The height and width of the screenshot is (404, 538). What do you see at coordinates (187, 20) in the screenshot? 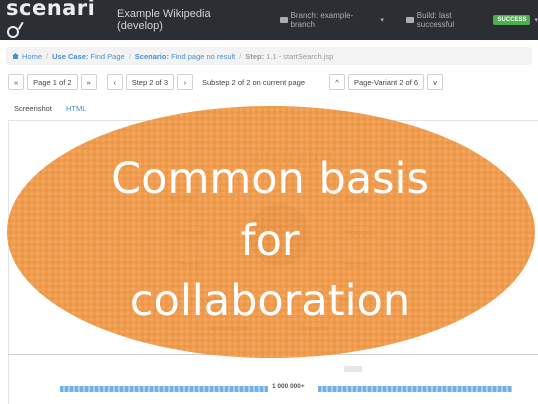
I see `project-name: Example Wikipedia (develop)` at bounding box center [187, 20].